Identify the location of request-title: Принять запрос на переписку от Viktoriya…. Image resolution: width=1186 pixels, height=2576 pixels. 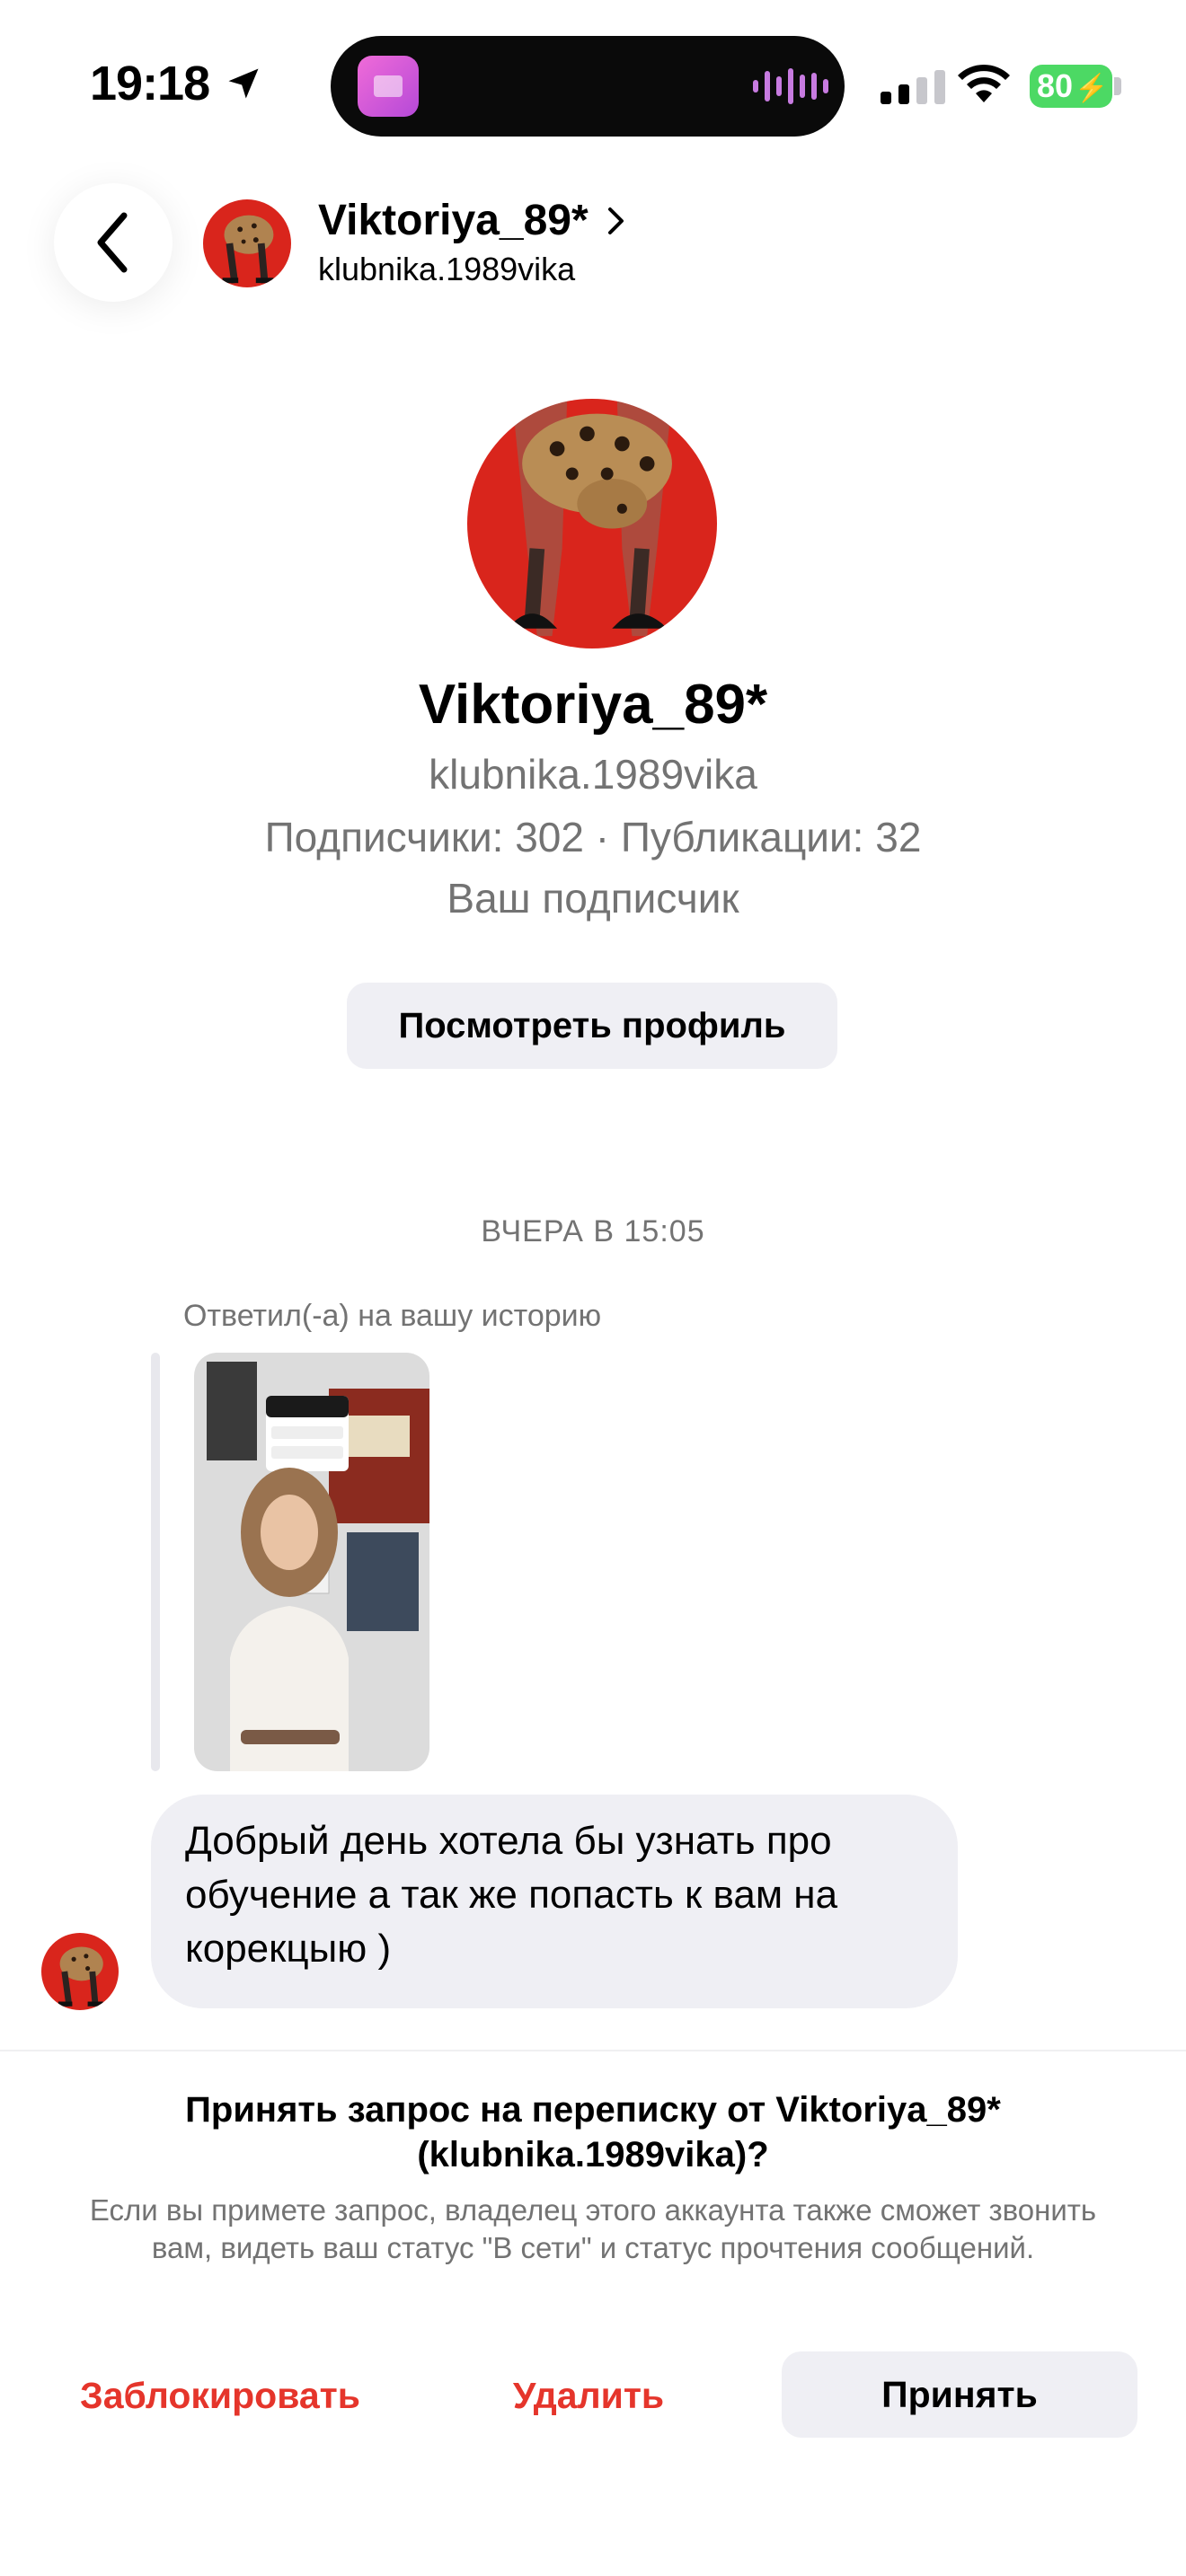
(593, 2132).